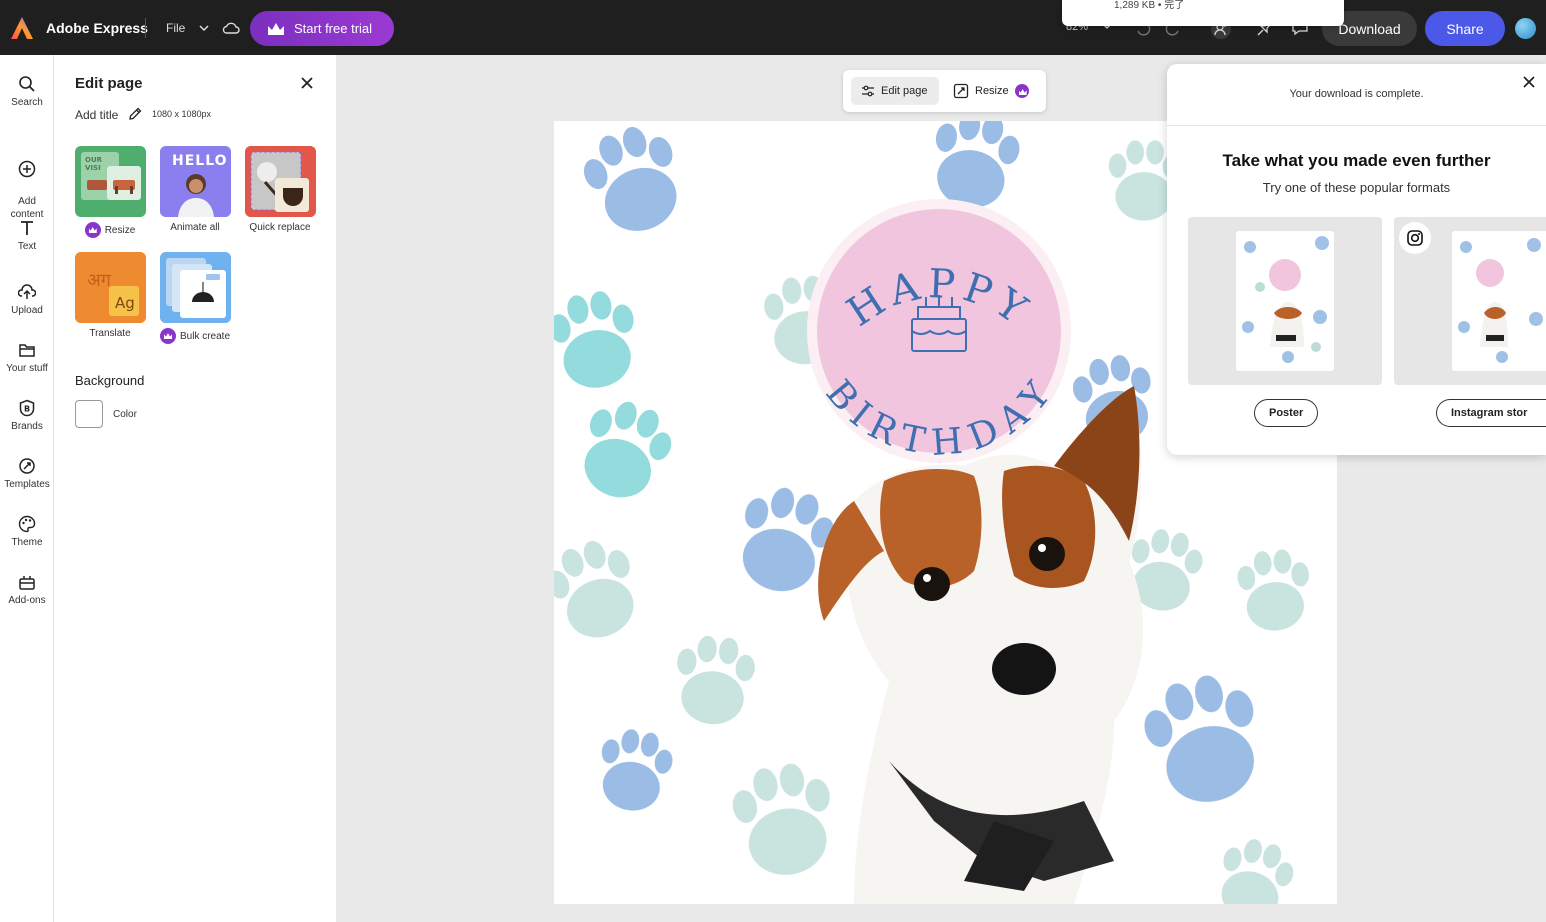  I want to click on svg-text: OUR, so click(94, 160).